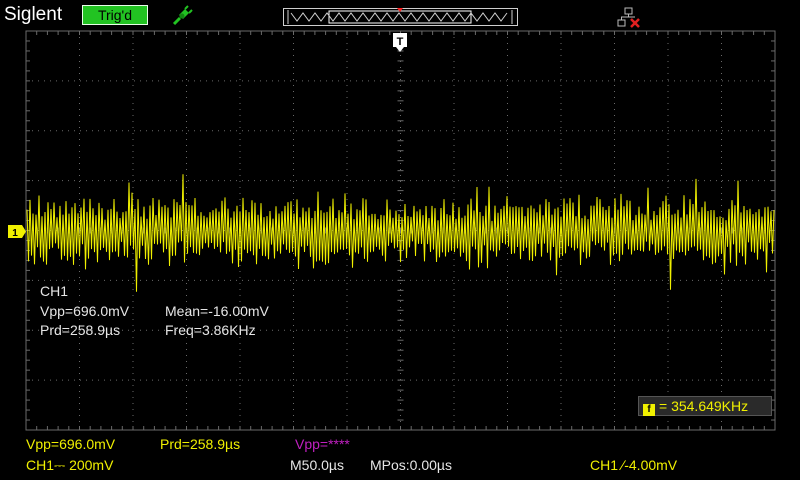 Image resolution: width=800 pixels, height=480 pixels. I want to click on frequency-counter-icon: f, so click(649, 410).